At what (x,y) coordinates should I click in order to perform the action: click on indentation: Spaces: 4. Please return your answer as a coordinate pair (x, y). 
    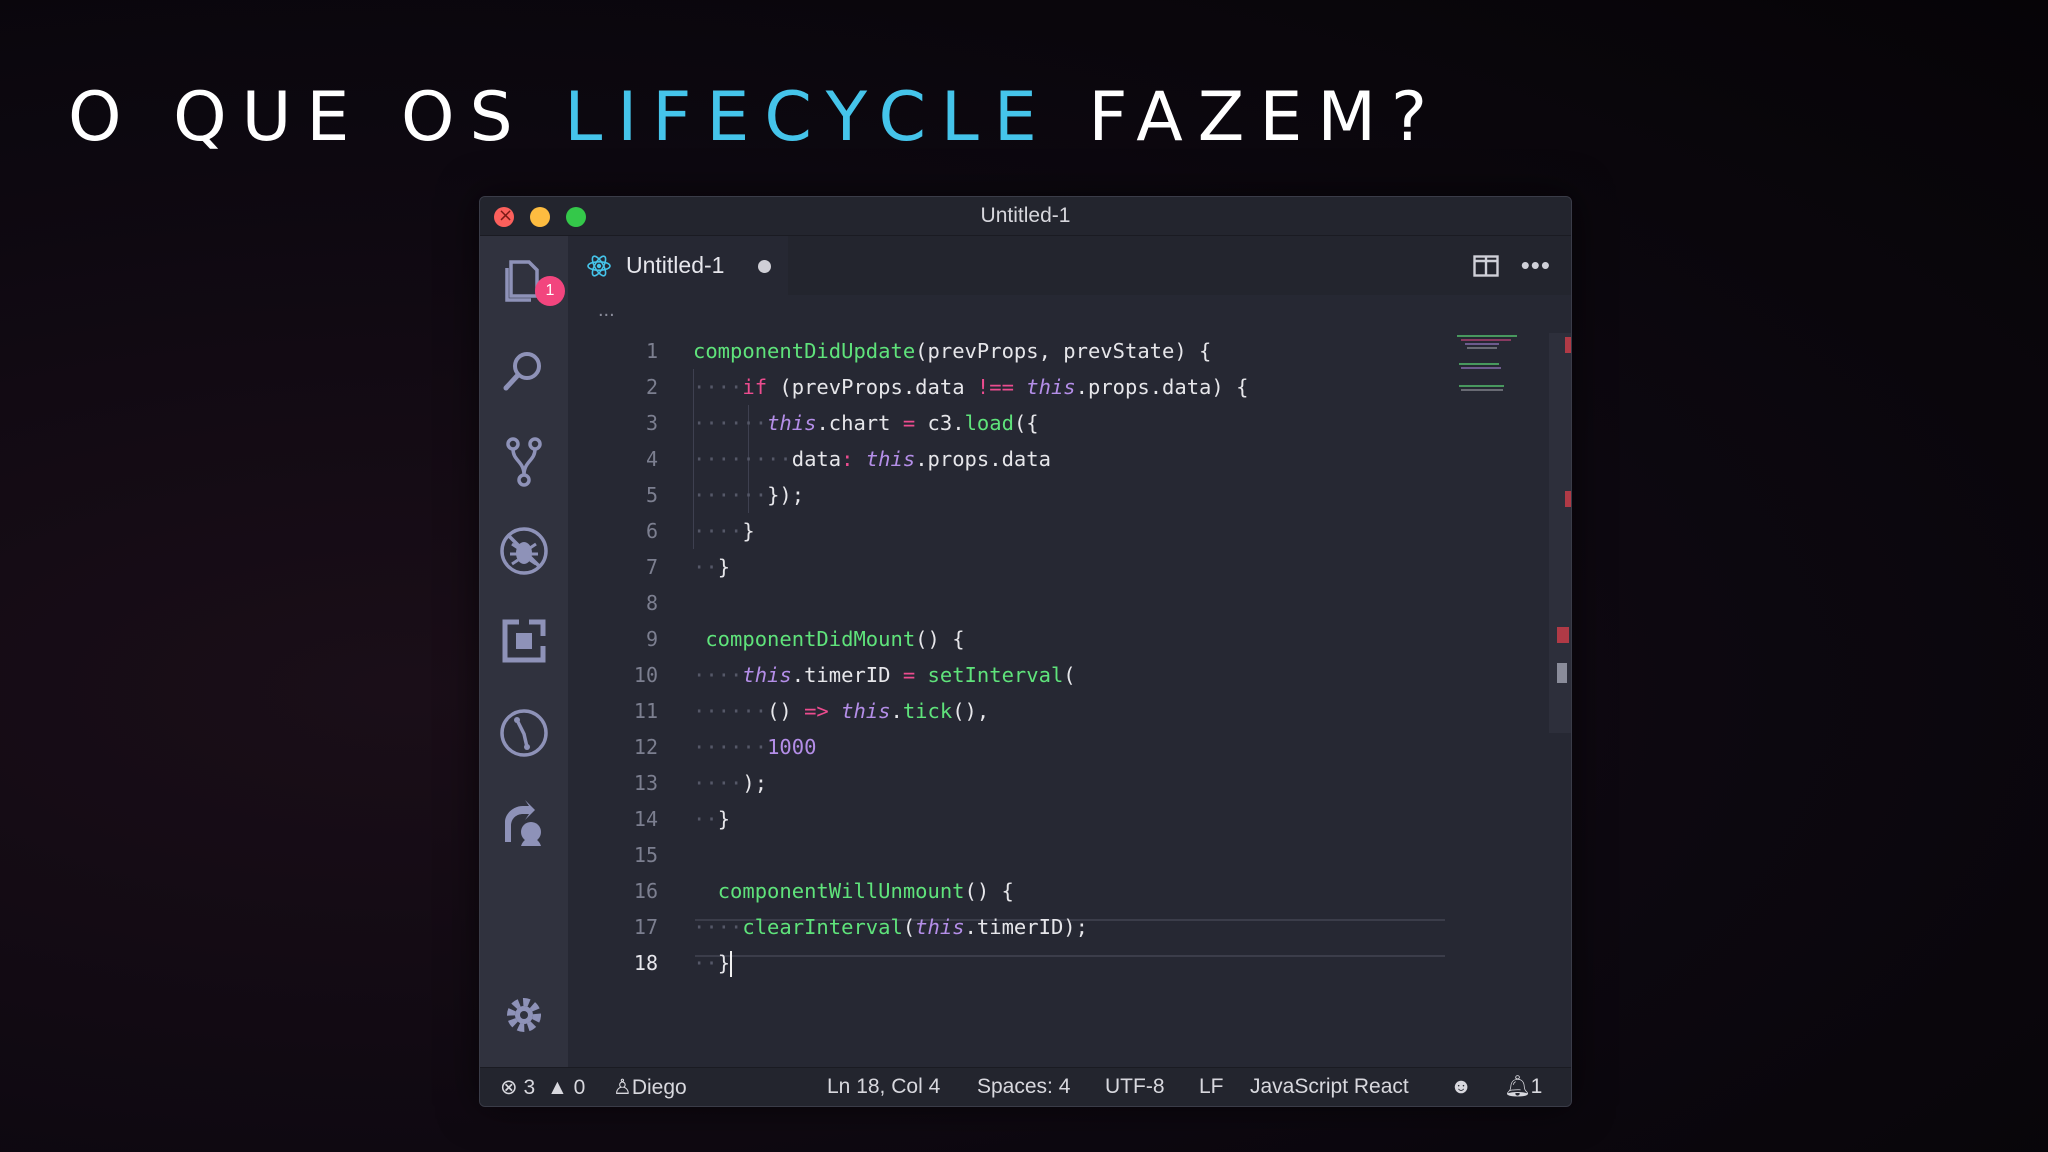
    Looking at the image, I should click on (1023, 1087).